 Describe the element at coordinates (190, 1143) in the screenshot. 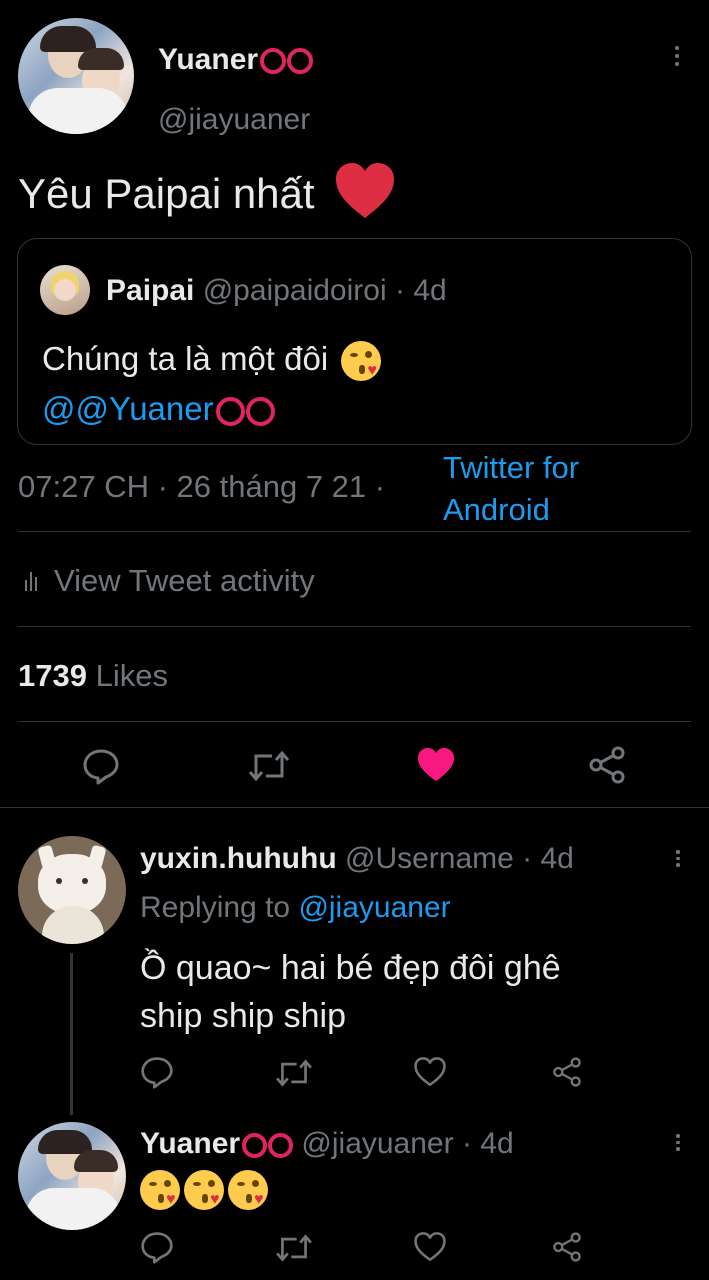

I see `reply-author-name: Yuaner` at that location.